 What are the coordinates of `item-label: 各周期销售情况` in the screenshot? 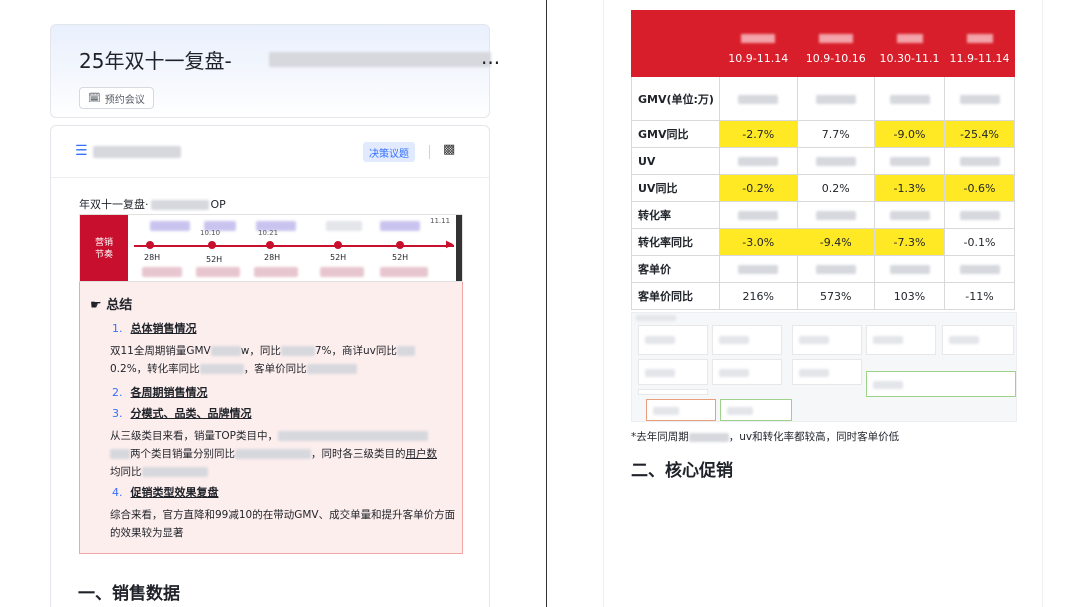 It's located at (169, 392).